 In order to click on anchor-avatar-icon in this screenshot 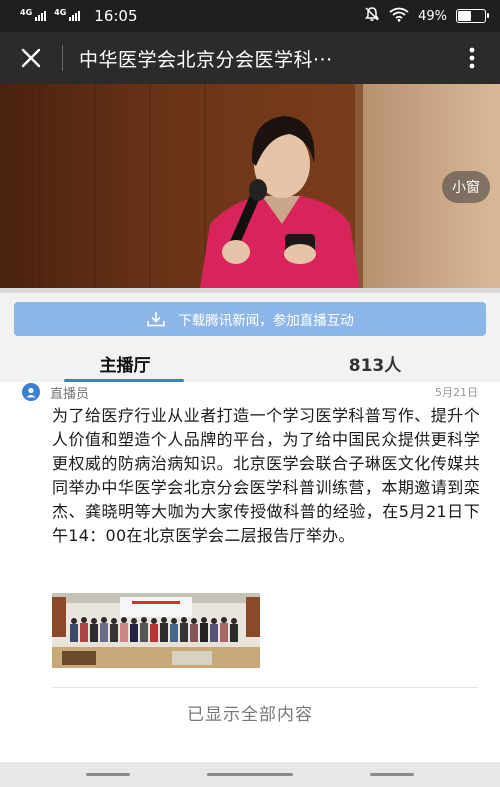, I will do `click(31, 392)`.